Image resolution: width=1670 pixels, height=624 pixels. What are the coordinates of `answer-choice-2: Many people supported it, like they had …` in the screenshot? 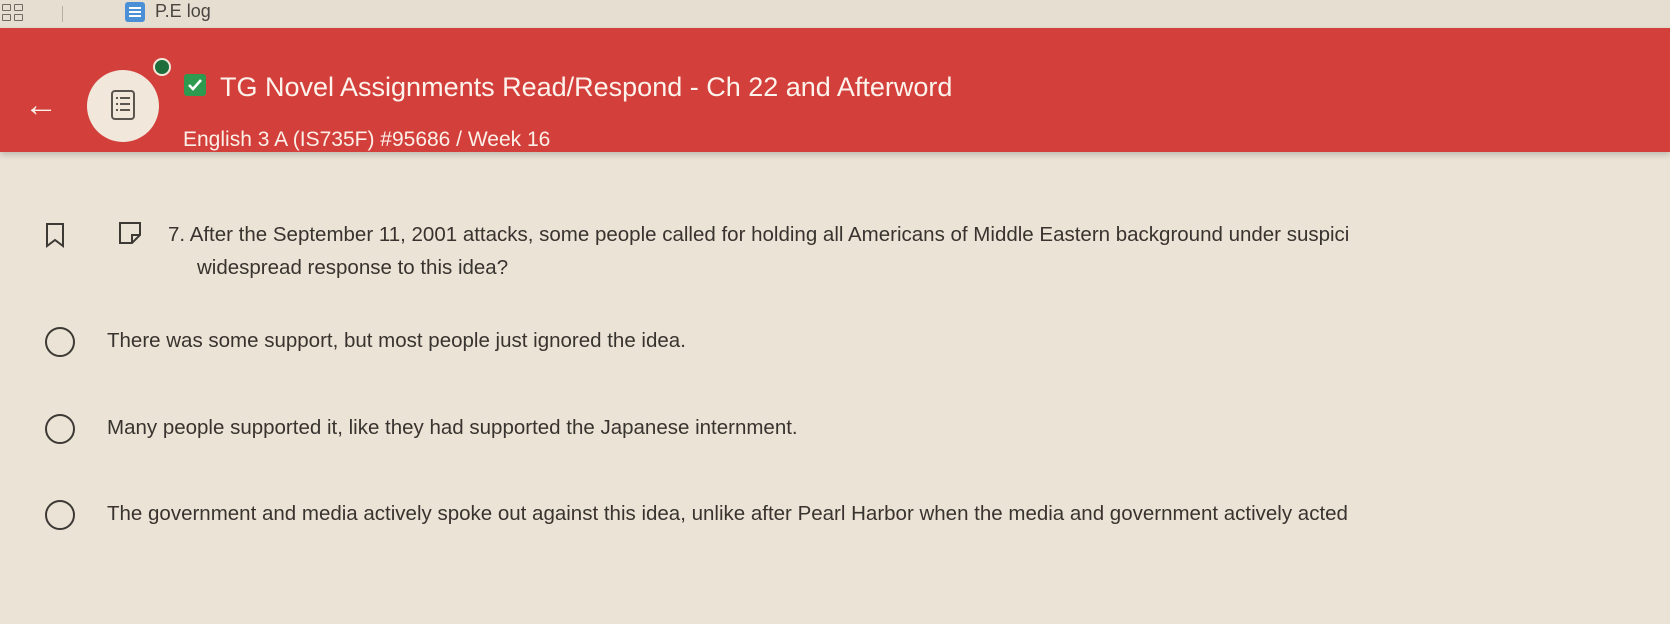 It's located at (855, 430).